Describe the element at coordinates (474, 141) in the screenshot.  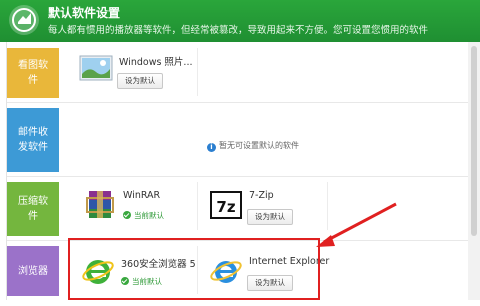
I see `scrollbar-thumb` at that location.